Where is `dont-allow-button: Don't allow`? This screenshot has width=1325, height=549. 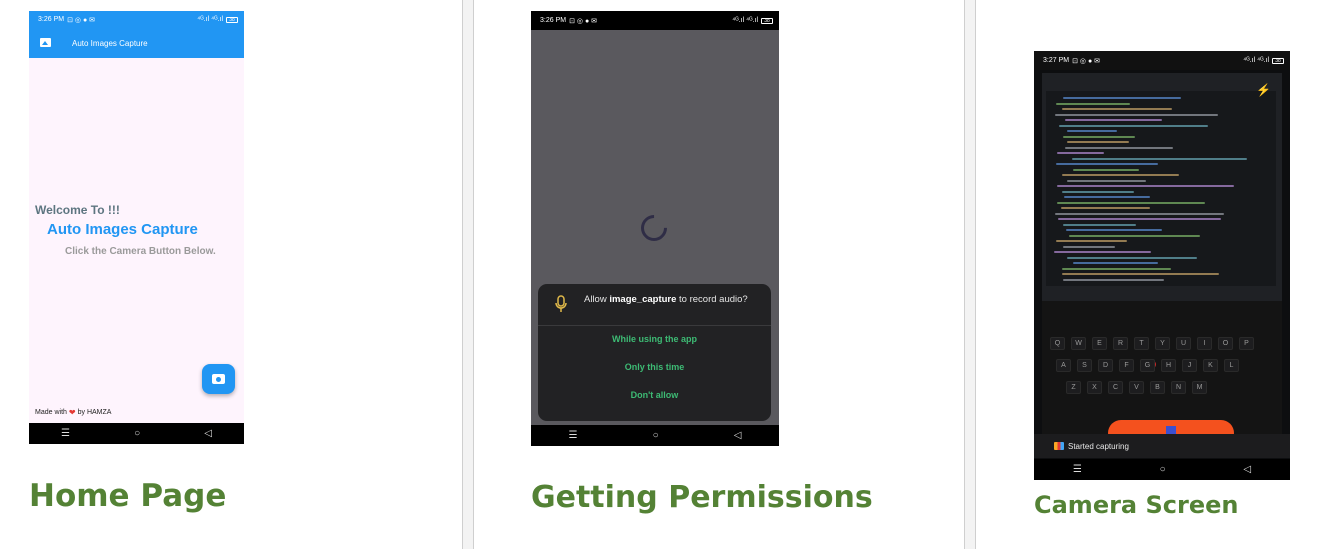 dont-allow-button: Don't allow is located at coordinates (654, 395).